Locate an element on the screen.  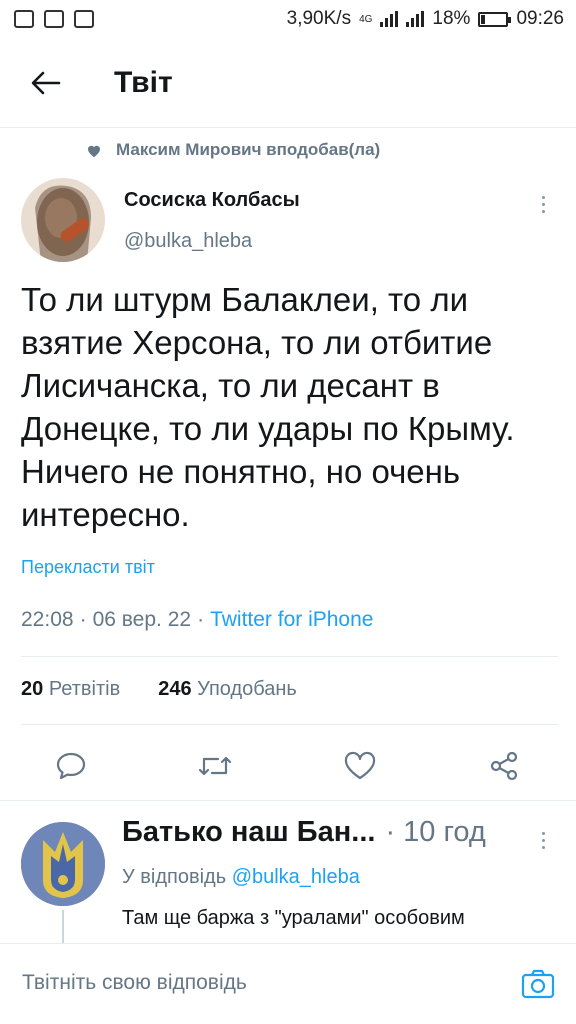
status-notifications is located at coordinates (54, 19).